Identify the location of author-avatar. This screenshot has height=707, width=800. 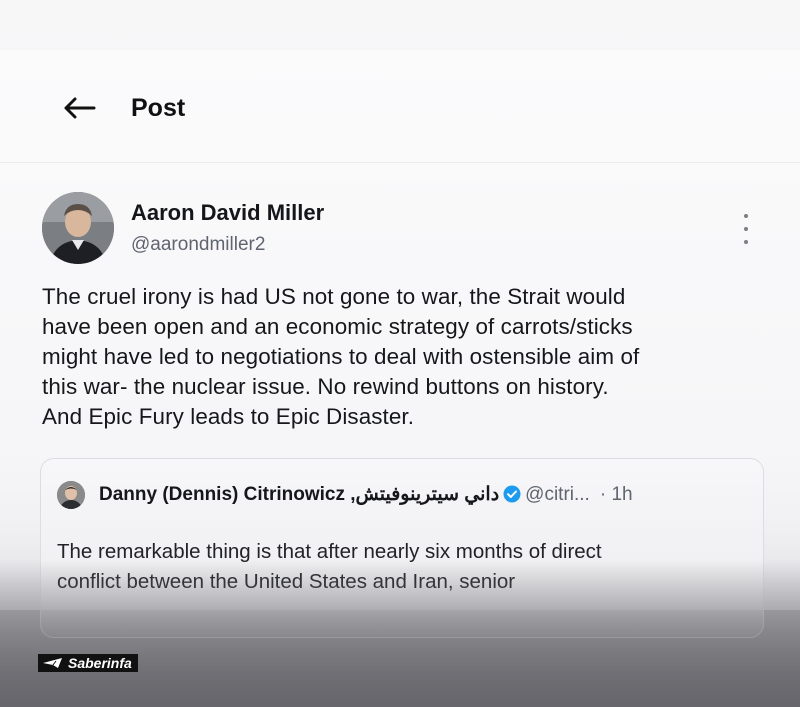
(78, 228).